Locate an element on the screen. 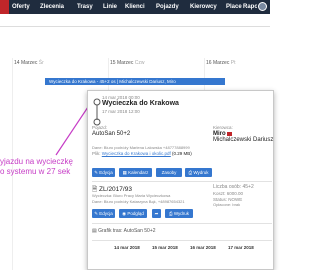 The width and height of the screenshot is (320, 270). user-avatar is located at coordinates (262, 6).